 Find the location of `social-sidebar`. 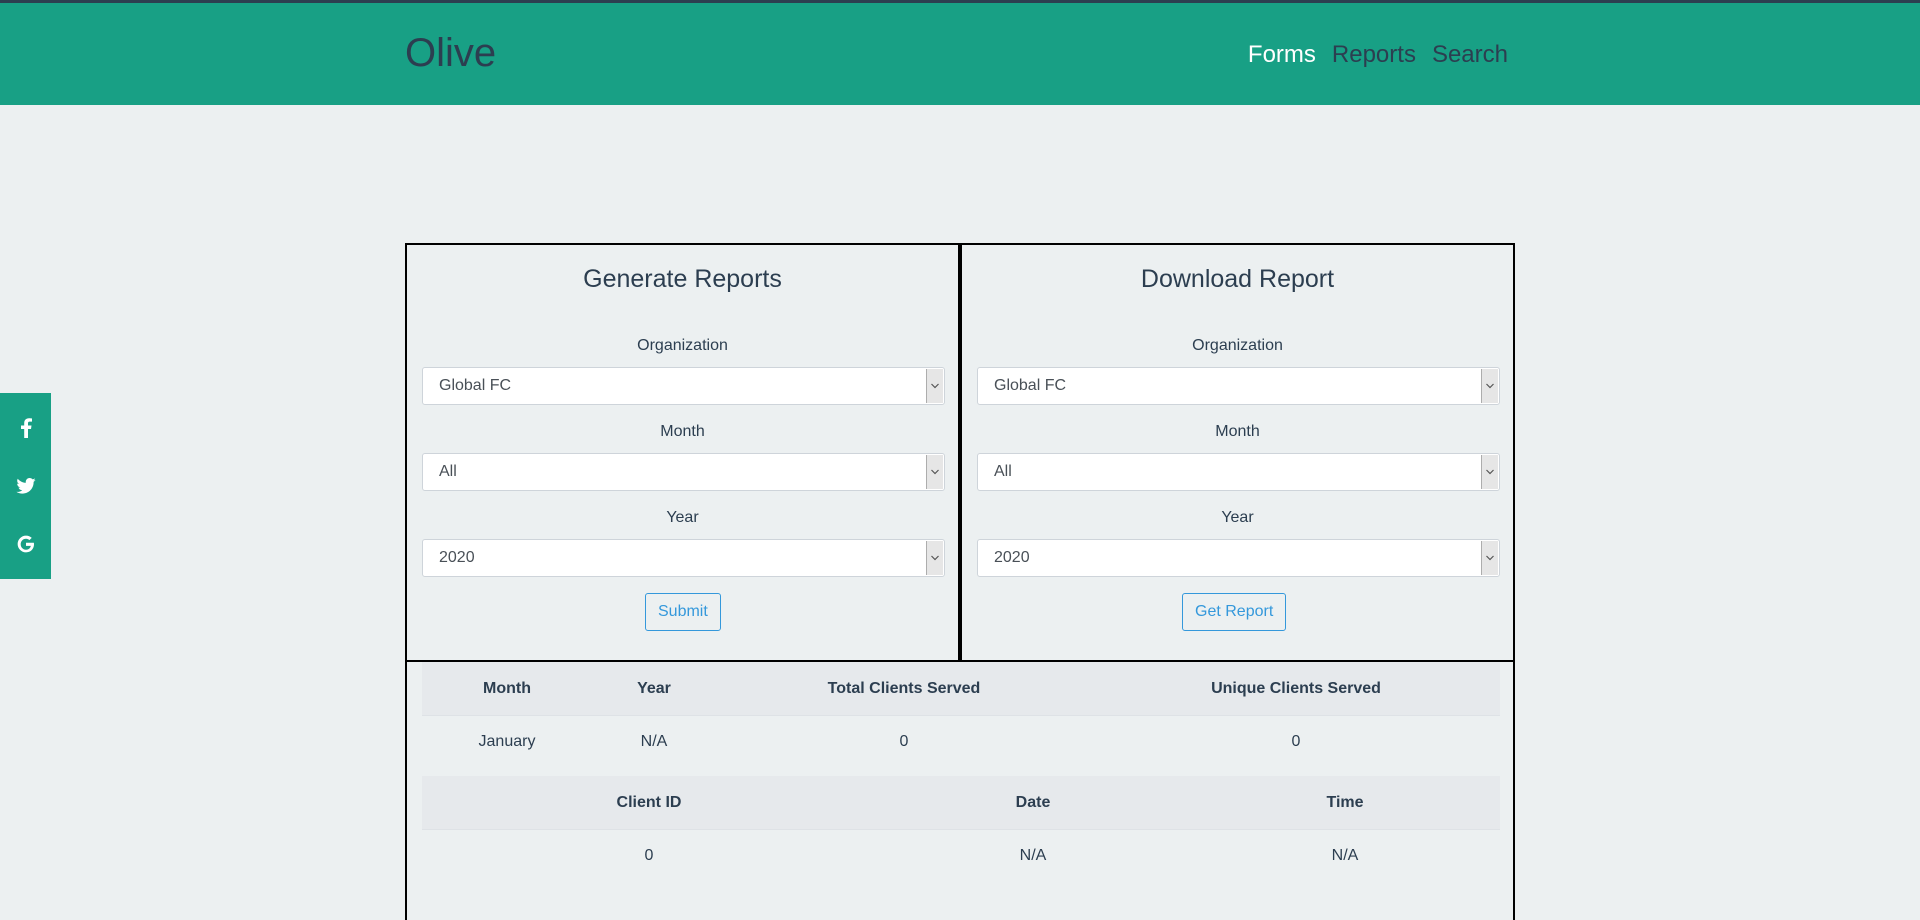

social-sidebar is located at coordinates (25, 486).